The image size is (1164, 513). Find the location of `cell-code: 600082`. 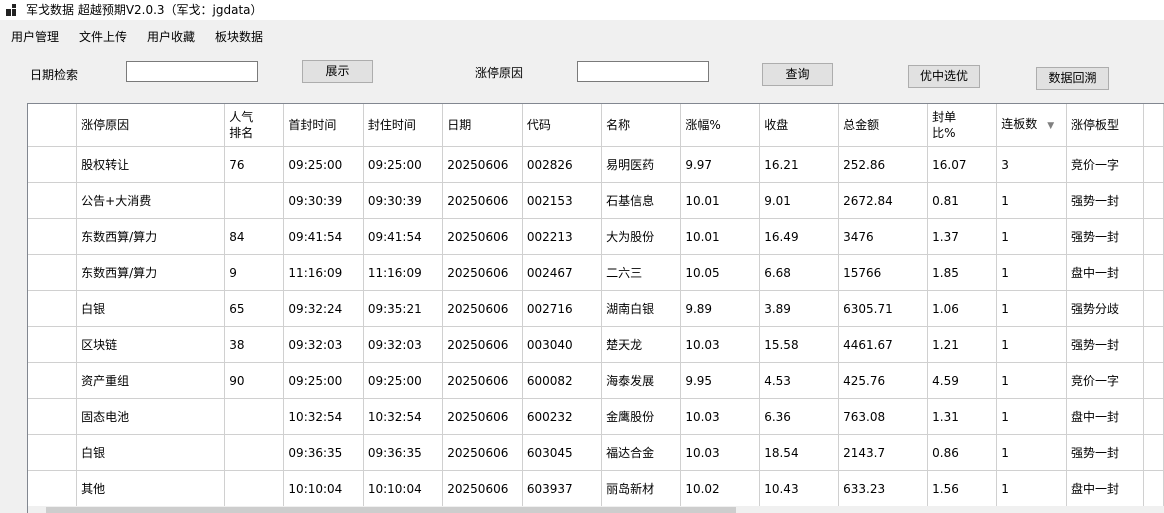

cell-code: 600082 is located at coordinates (562, 380).